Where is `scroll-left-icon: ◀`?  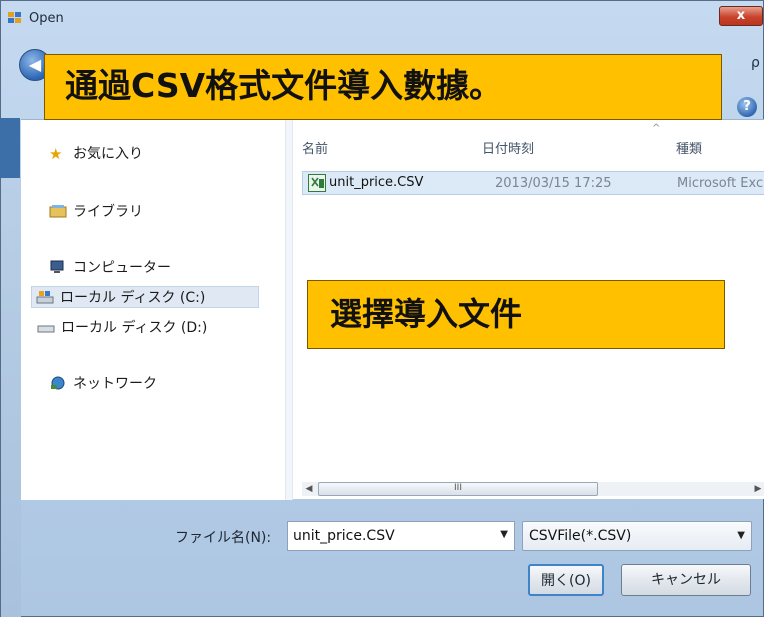 scroll-left-icon: ◀ is located at coordinates (309, 489).